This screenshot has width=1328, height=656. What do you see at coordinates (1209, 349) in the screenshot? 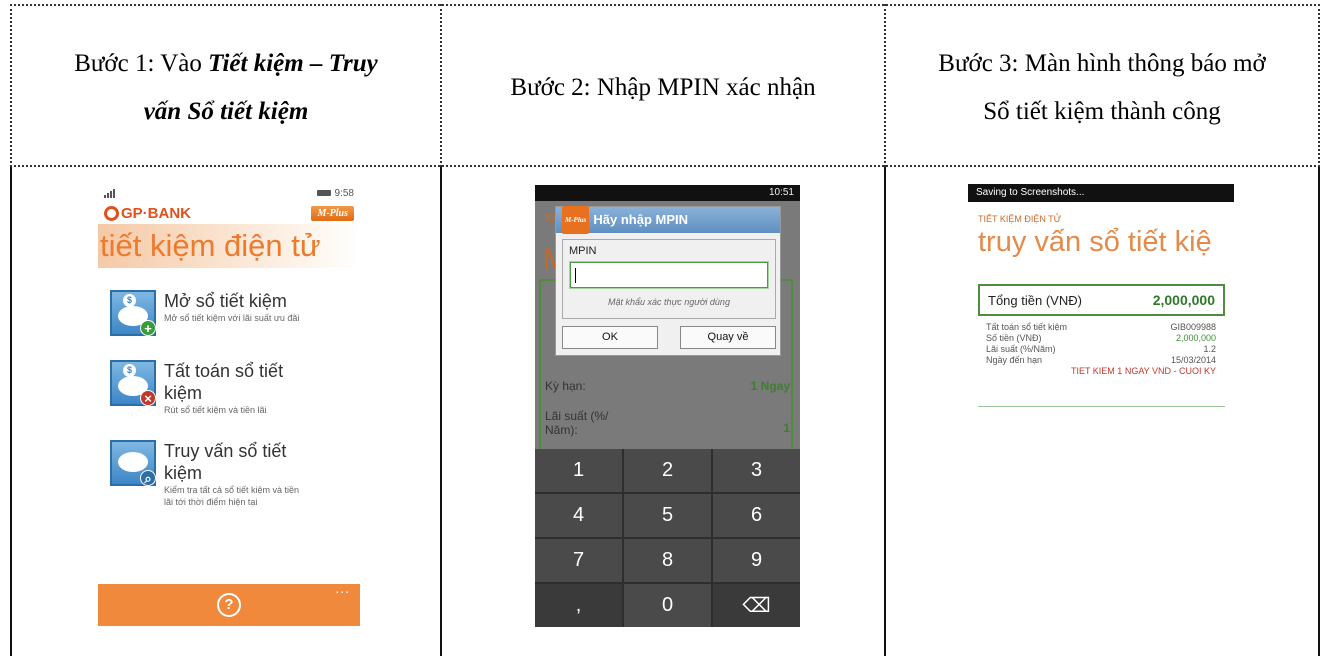
I see `detail-value: 1.2` at bounding box center [1209, 349].